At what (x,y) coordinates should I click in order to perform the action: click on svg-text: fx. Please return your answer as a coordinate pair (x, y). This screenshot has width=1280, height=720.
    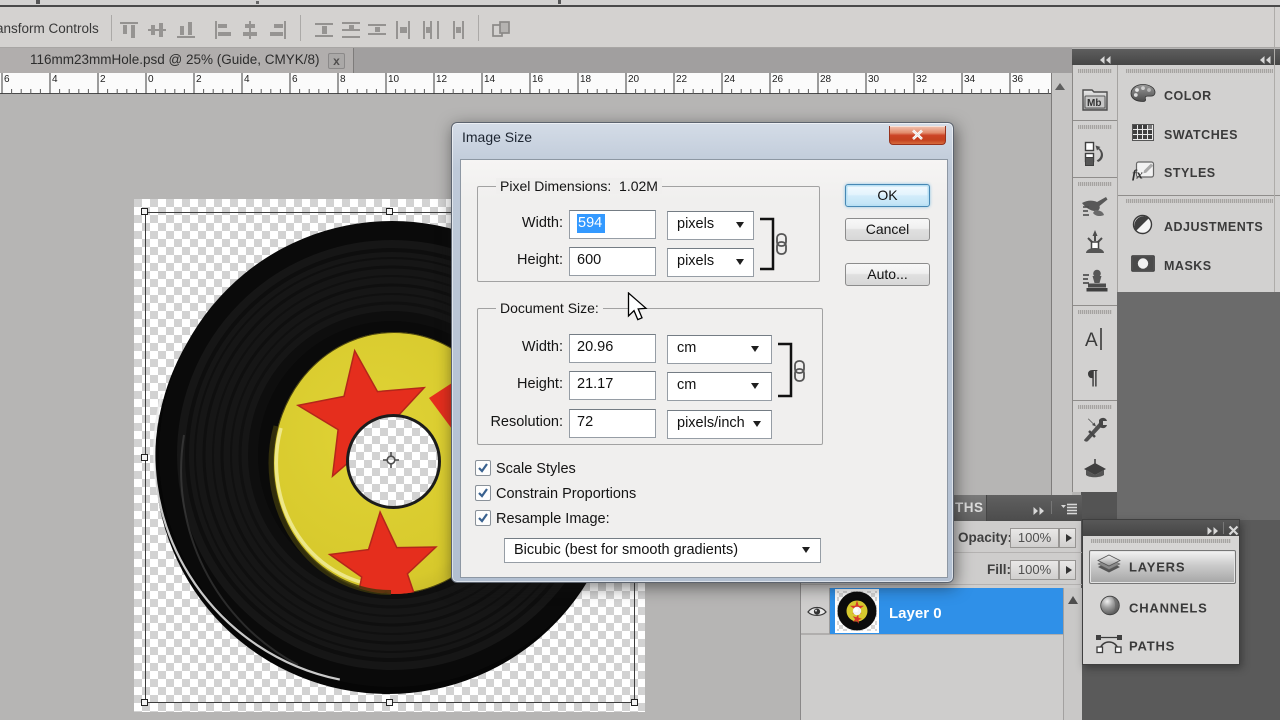
    Looking at the image, I should click on (1137, 174).